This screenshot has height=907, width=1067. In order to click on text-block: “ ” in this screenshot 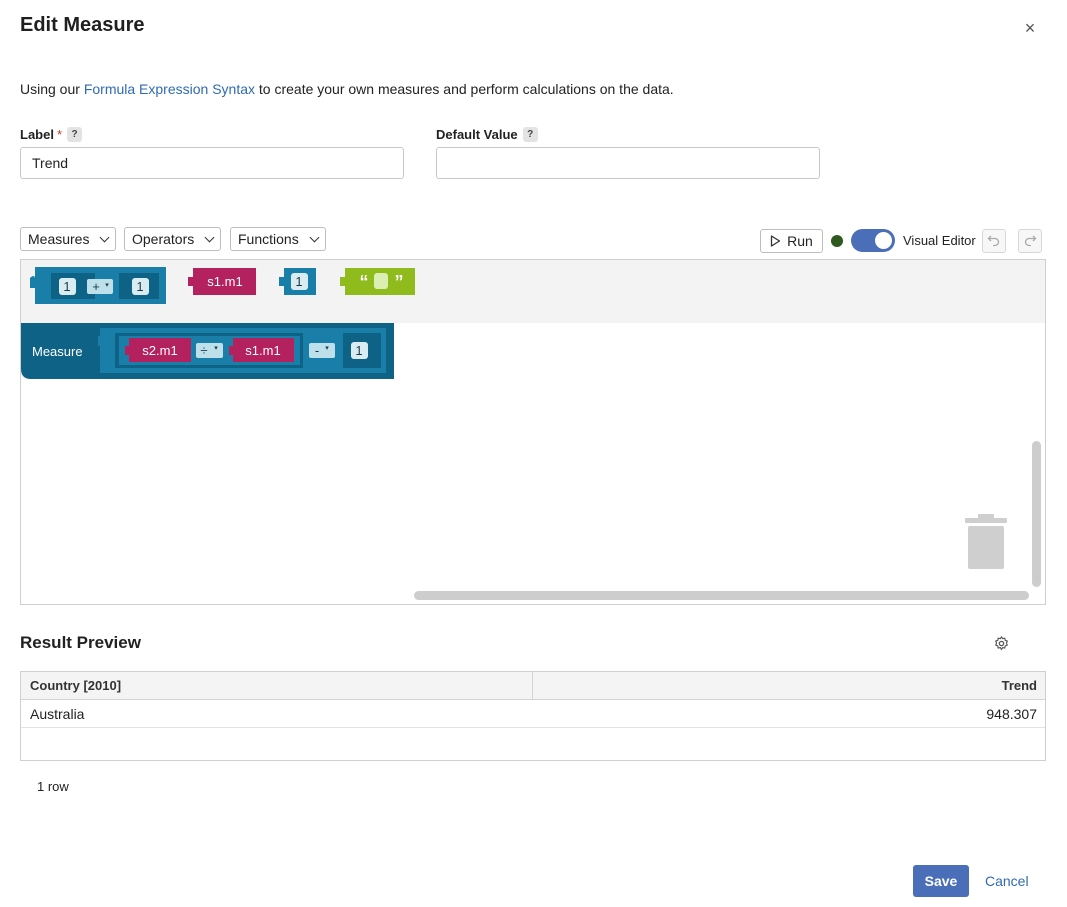, I will do `click(377, 281)`.